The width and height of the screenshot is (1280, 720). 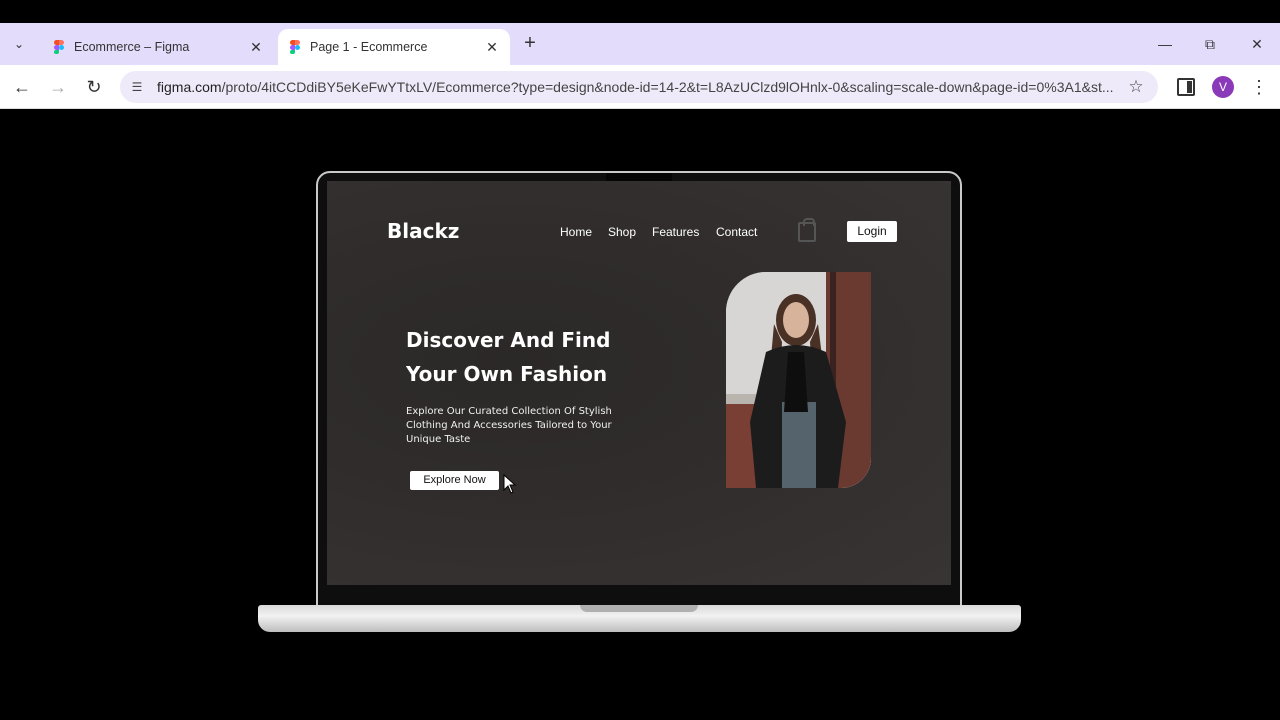 What do you see at coordinates (22, 87) in the screenshot?
I see `back-arrow-icon: ←` at bounding box center [22, 87].